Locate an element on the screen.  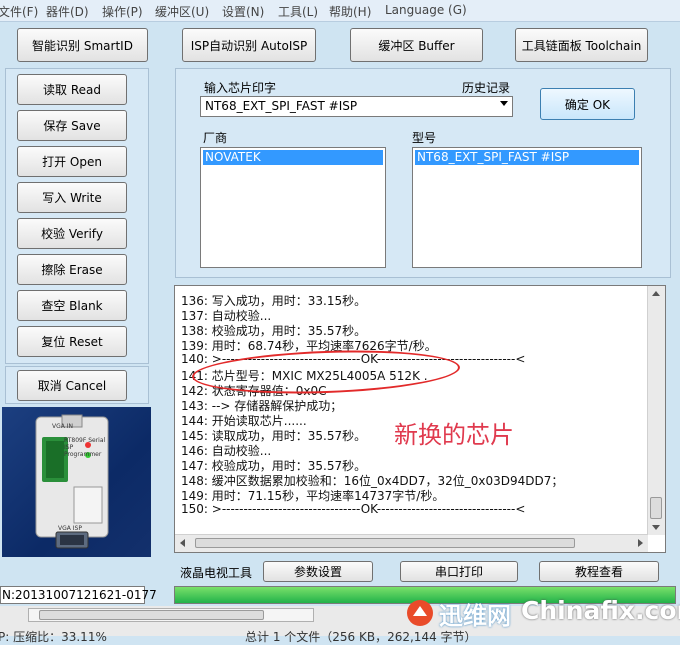
menu-file: 文件(F) is located at coordinates (19, 11).